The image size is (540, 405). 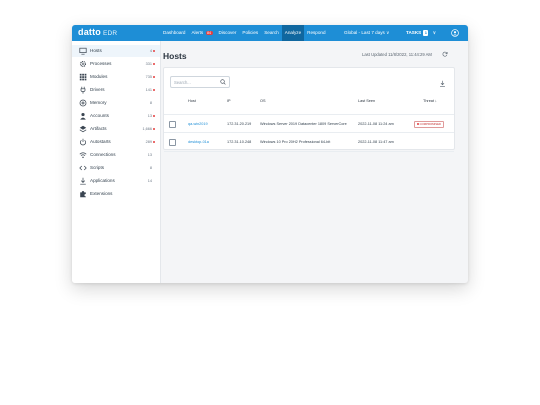 I want to click on sidebar-item-scripts: Scripts 8, so click(x=116, y=168).